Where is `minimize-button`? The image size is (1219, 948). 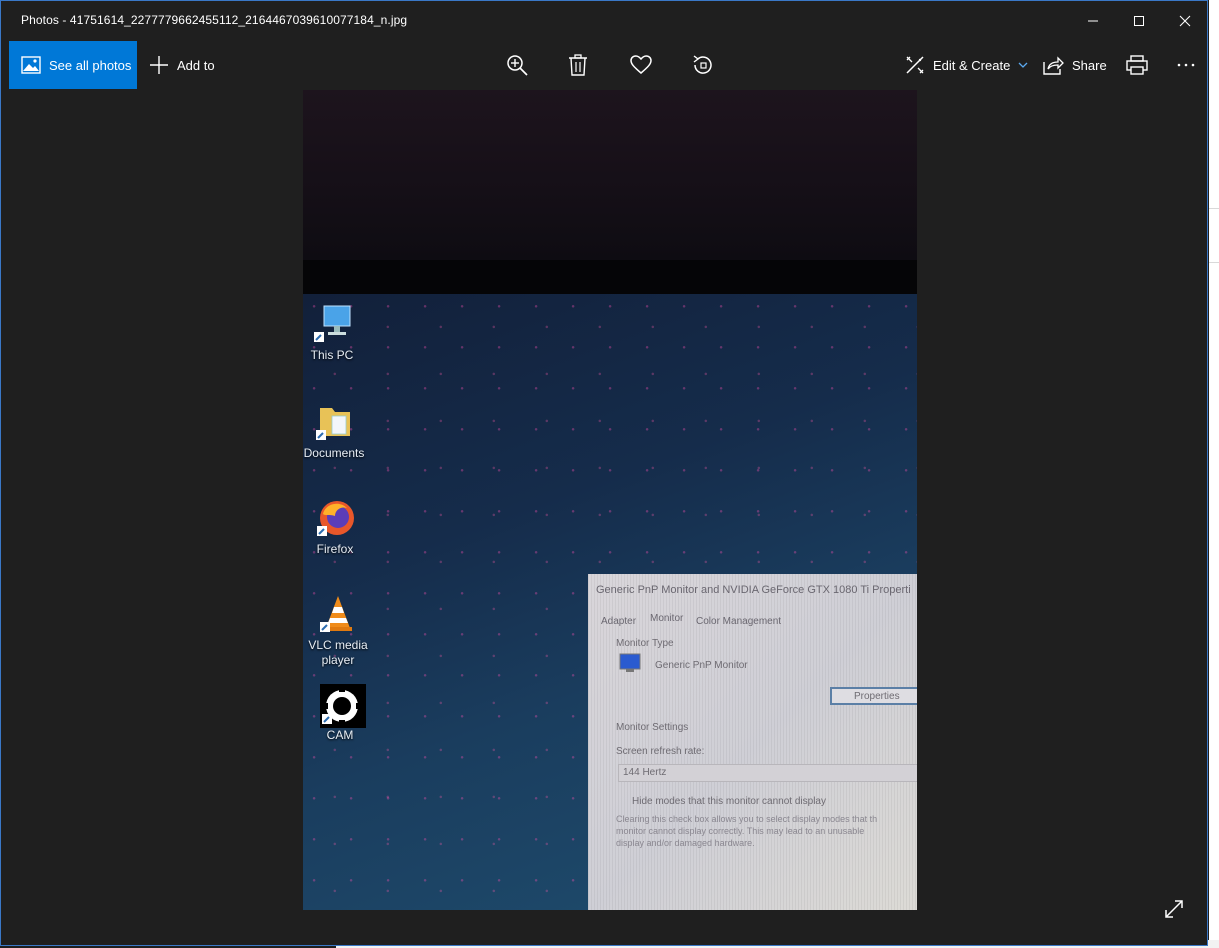 minimize-button is located at coordinates (1093, 21).